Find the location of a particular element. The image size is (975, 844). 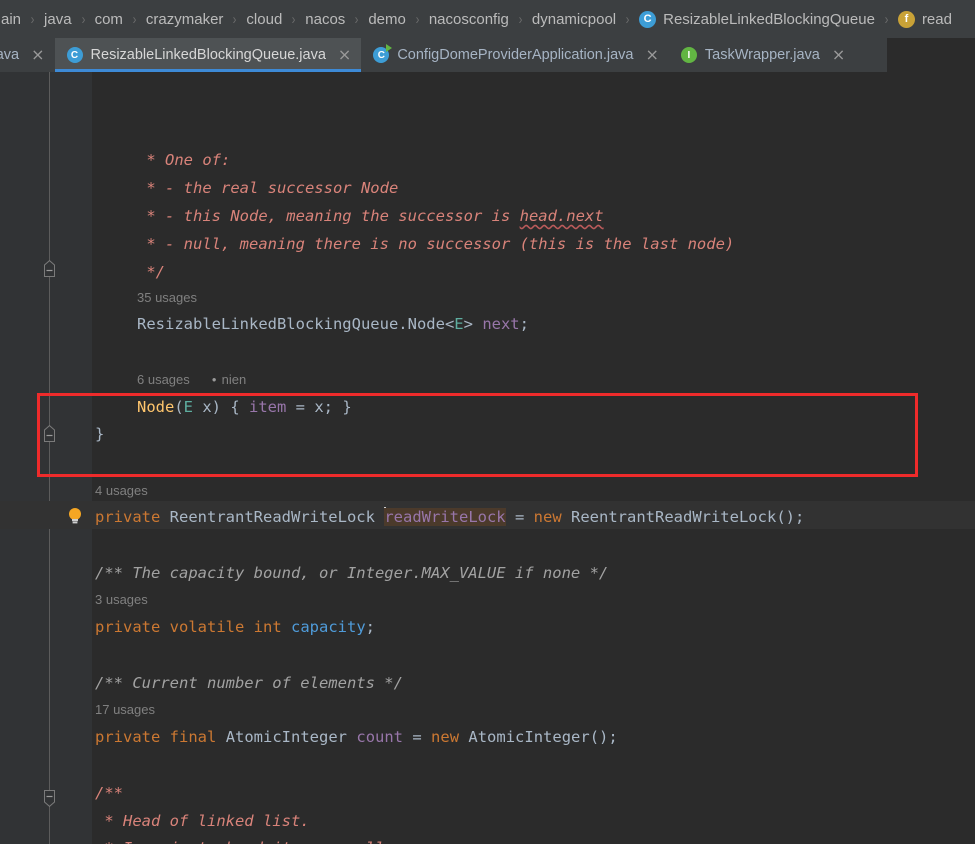

usages-count-label: 6 usages is located at coordinates (163, 379).